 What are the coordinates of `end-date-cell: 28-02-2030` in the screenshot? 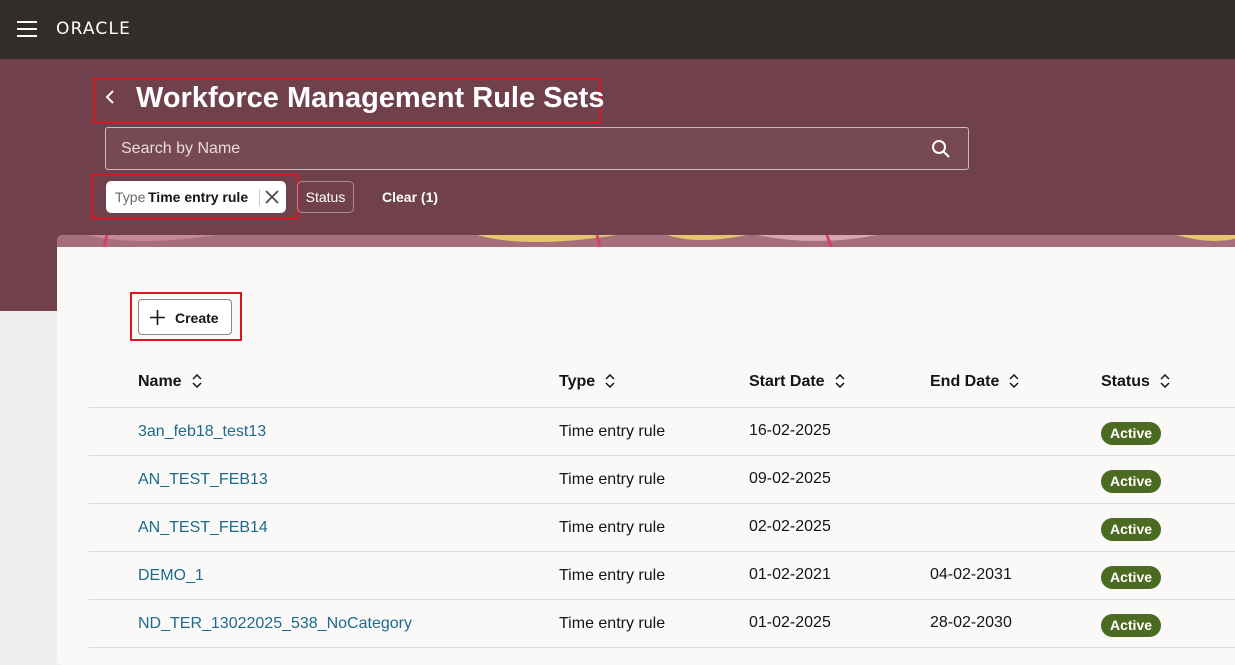 It's located at (971, 622).